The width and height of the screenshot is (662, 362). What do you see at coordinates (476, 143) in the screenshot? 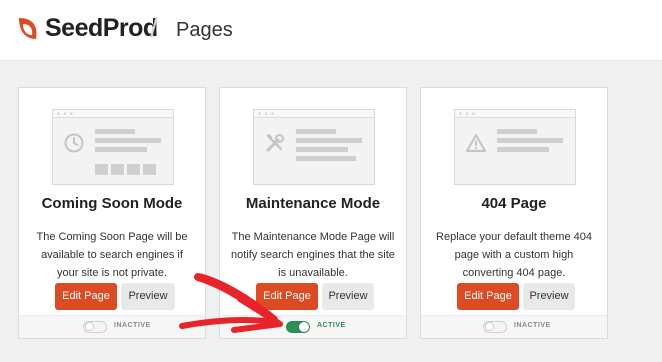
I see `warning-icon` at bounding box center [476, 143].